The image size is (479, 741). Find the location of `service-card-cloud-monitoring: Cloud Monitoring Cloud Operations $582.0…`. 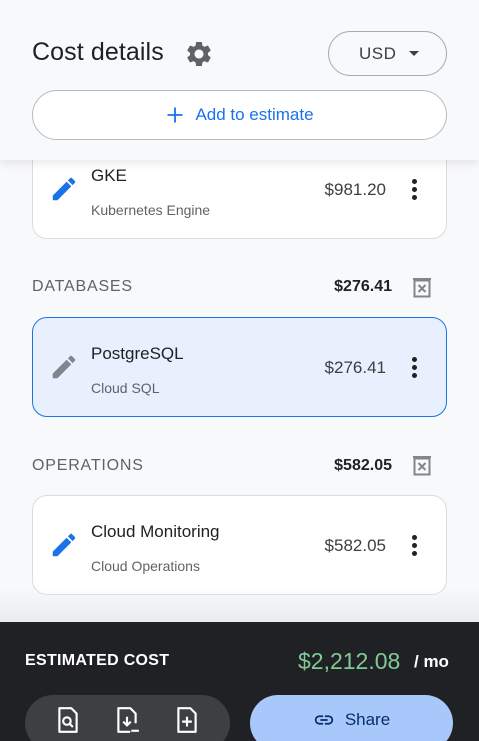

service-card-cloud-monitoring: Cloud Monitoring Cloud Operations $582.0… is located at coordinates (239, 545).